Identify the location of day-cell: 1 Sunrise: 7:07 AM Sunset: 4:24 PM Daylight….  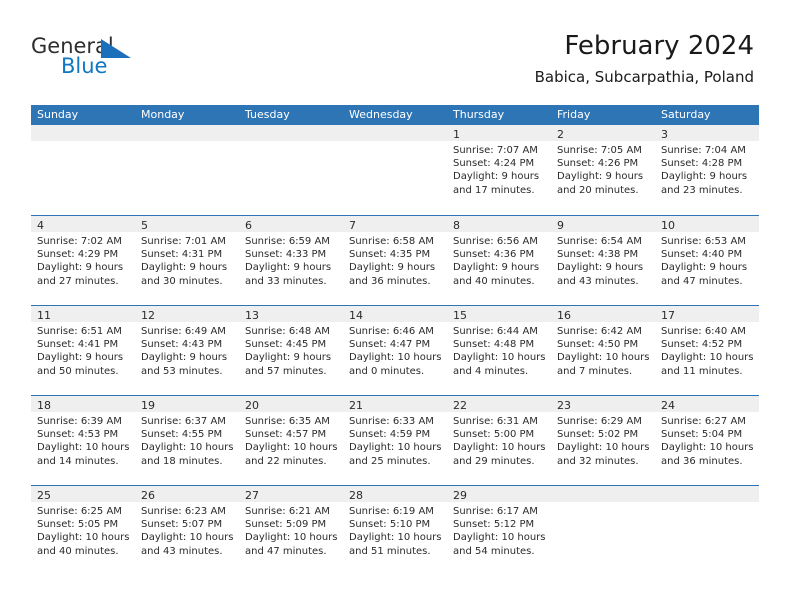
(499, 170).